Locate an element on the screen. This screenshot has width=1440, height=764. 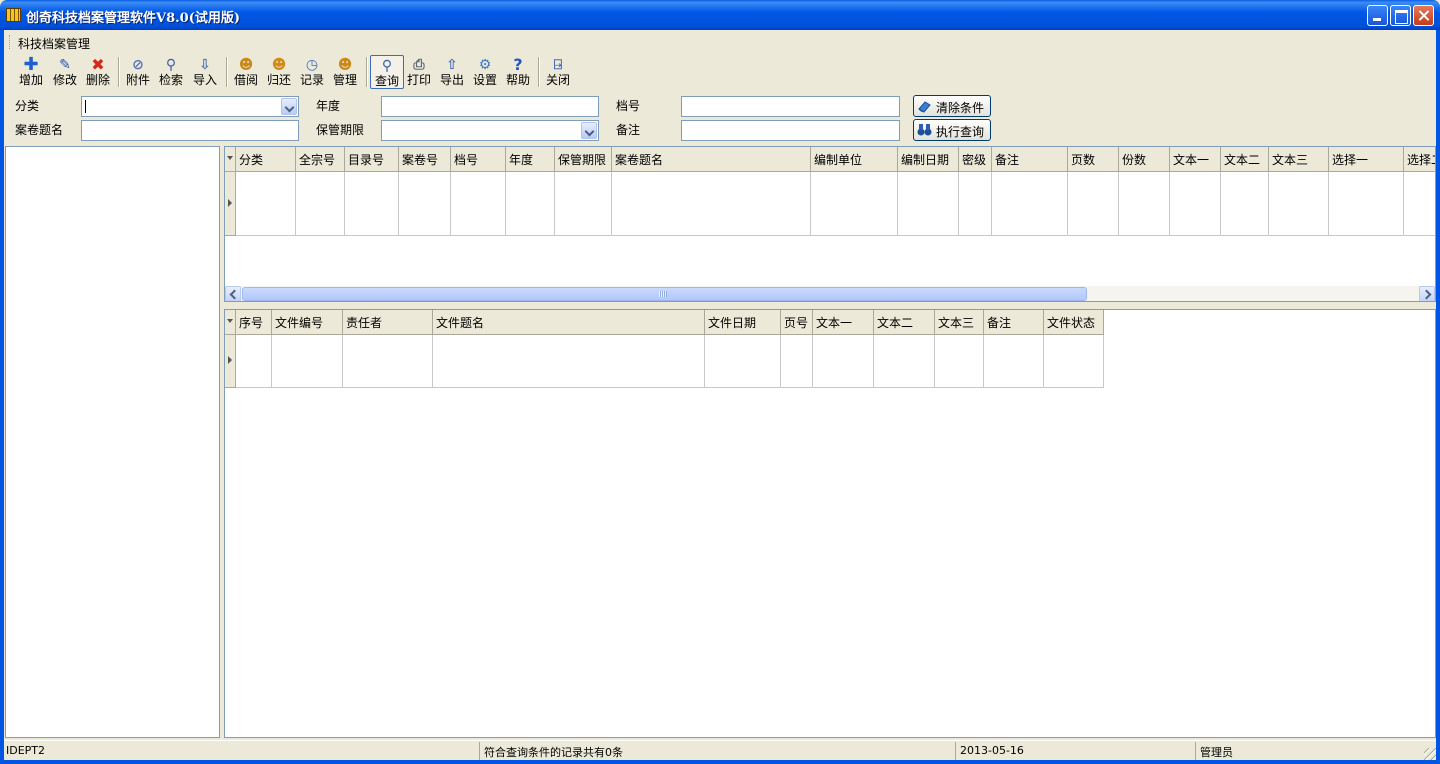
column-header: 文件编号 is located at coordinates (307, 322).